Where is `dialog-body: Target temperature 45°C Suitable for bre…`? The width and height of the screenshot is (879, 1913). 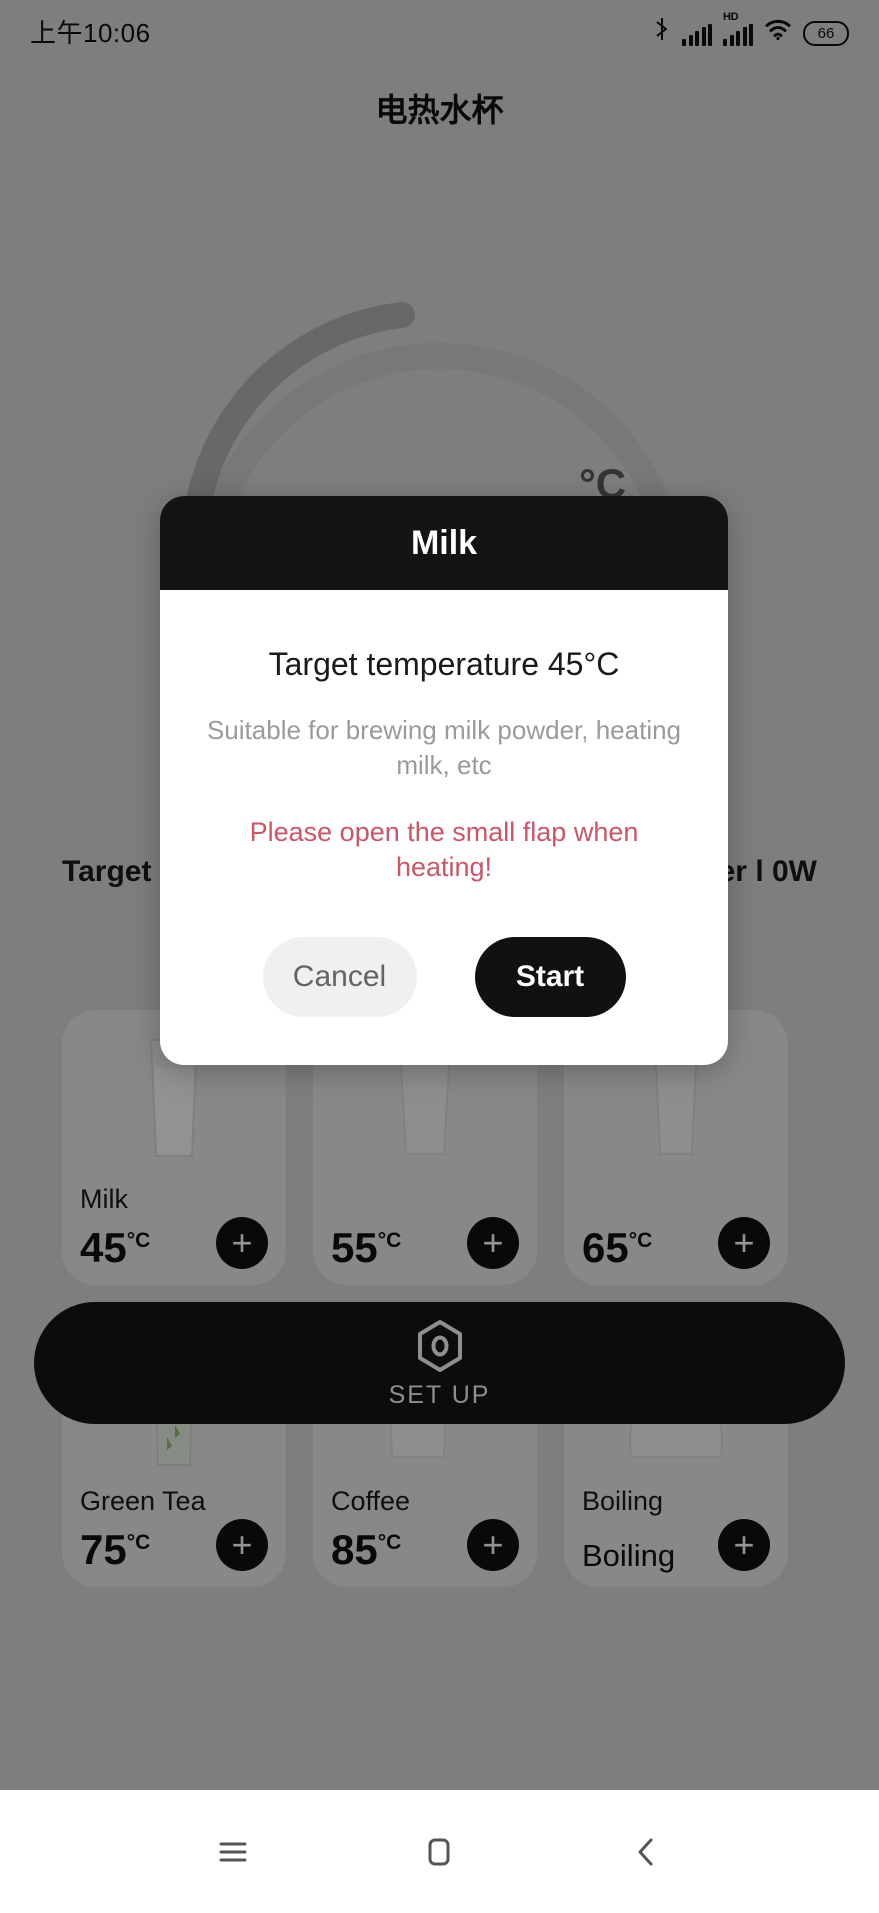
dialog-body: Target temperature 45°C Suitable for bre… is located at coordinates (444, 737).